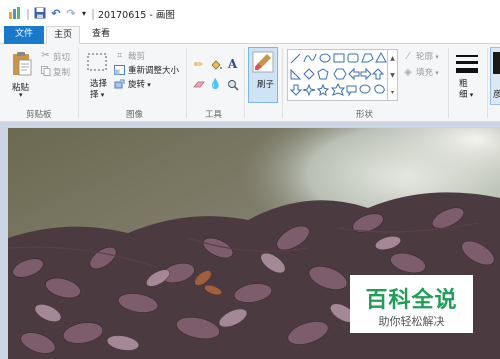 Image resolution: width=500 pixels, height=359 pixels. I want to click on rotate-label: 旋转, so click(137, 85).